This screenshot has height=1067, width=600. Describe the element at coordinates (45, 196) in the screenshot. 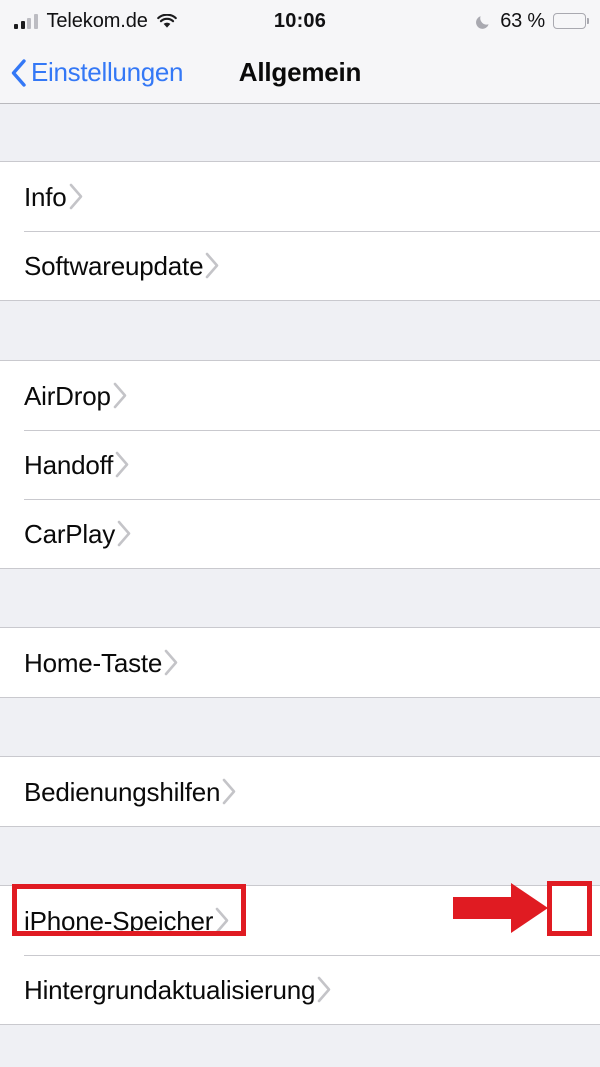

I see `row-label: Info` at that location.